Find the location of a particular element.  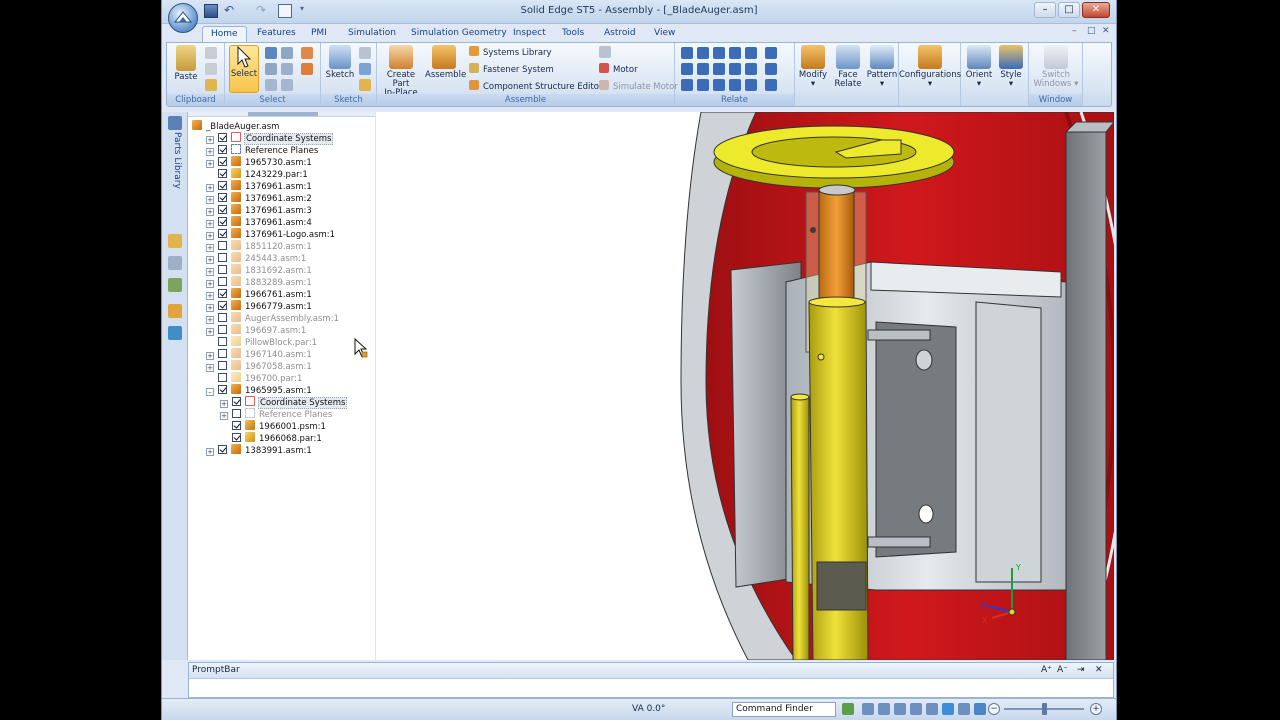

tab-inspect: Inspect is located at coordinates (529, 34).